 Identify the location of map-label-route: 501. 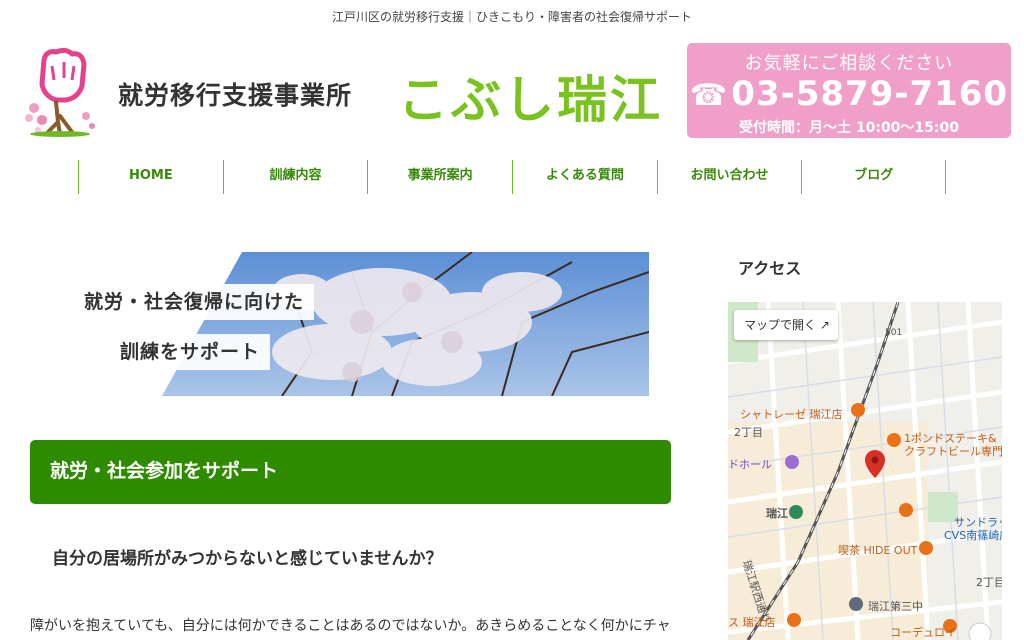
(894, 333).